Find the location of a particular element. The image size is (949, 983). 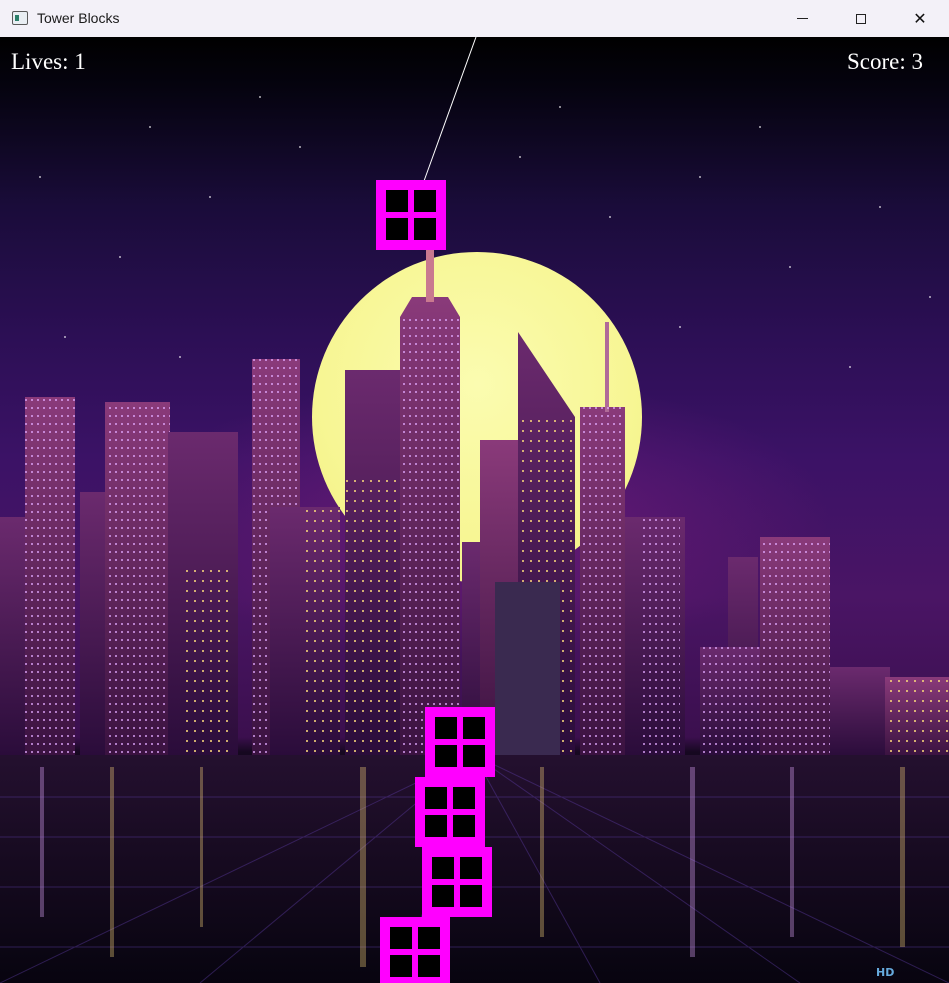

minimize-icon is located at coordinates (802, 18).